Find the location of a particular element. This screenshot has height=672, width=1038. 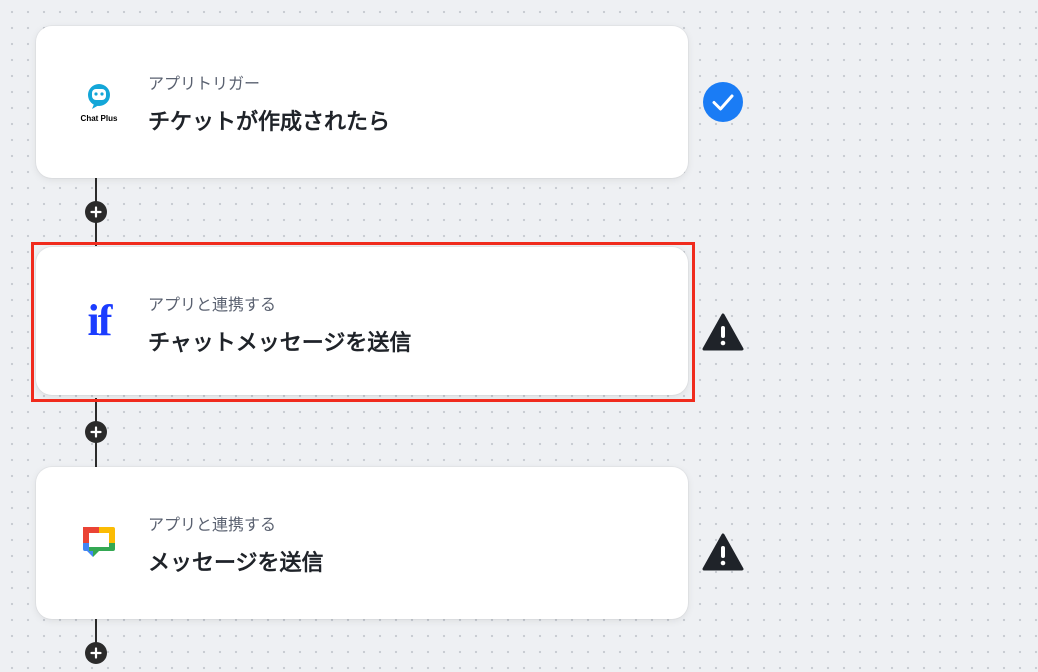

step-status-complete is located at coordinates (723, 102).